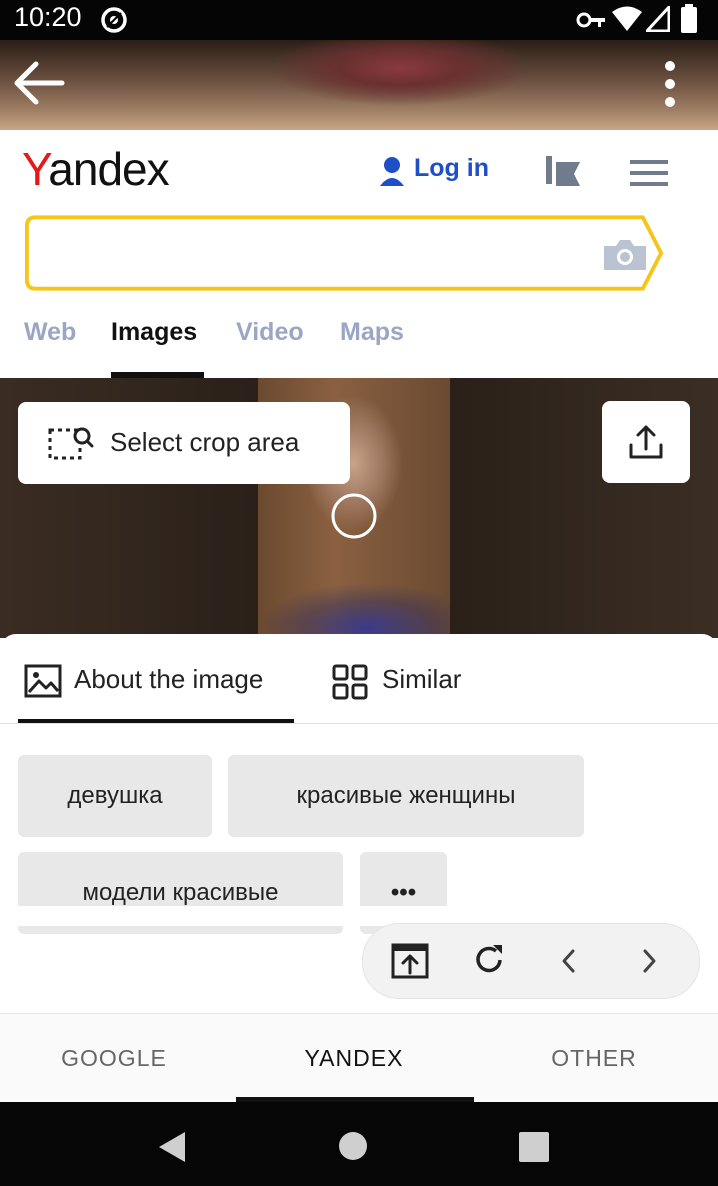 The image size is (718, 1186). I want to click on share-icon, so click(646, 442).